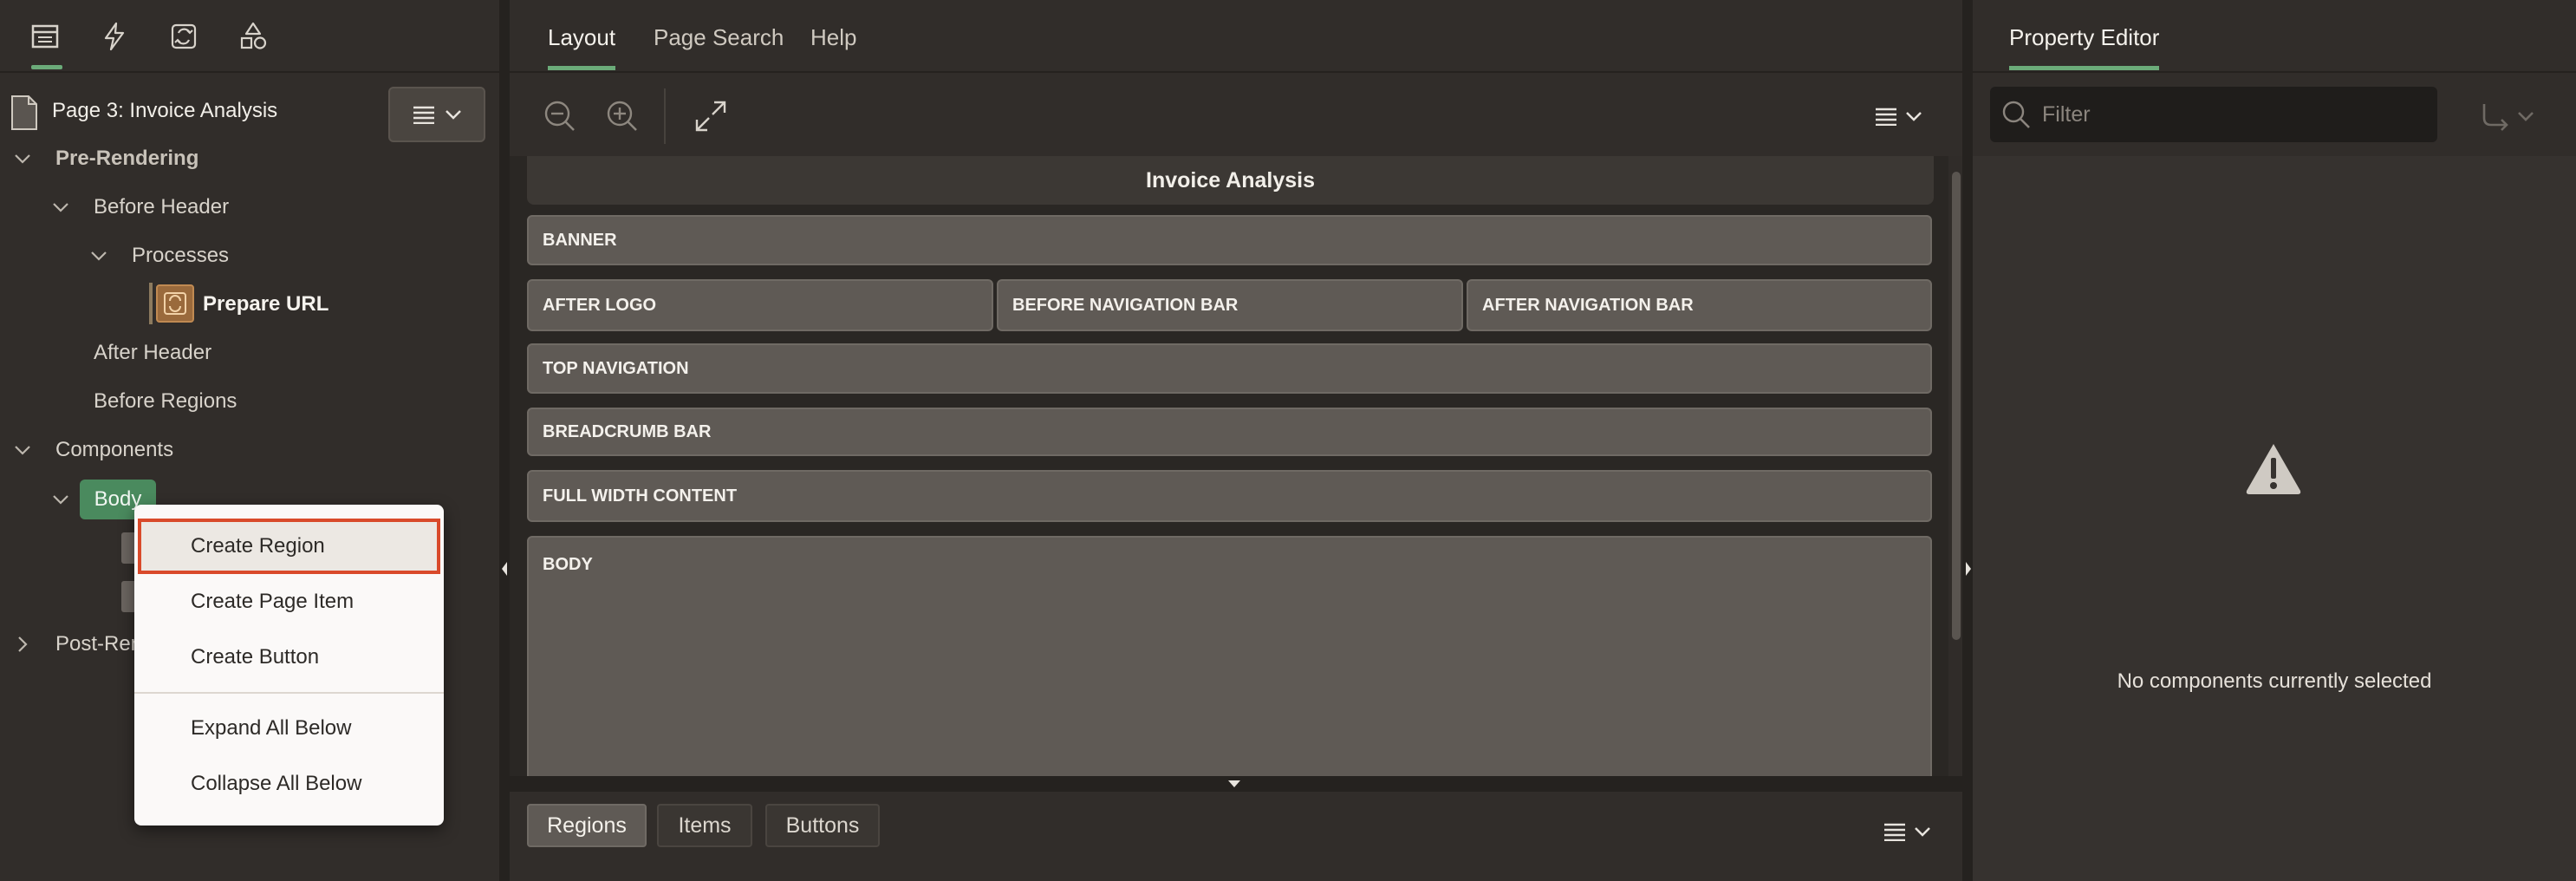  Describe the element at coordinates (1229, 240) in the screenshot. I see `slot-banner: BANNER` at that location.